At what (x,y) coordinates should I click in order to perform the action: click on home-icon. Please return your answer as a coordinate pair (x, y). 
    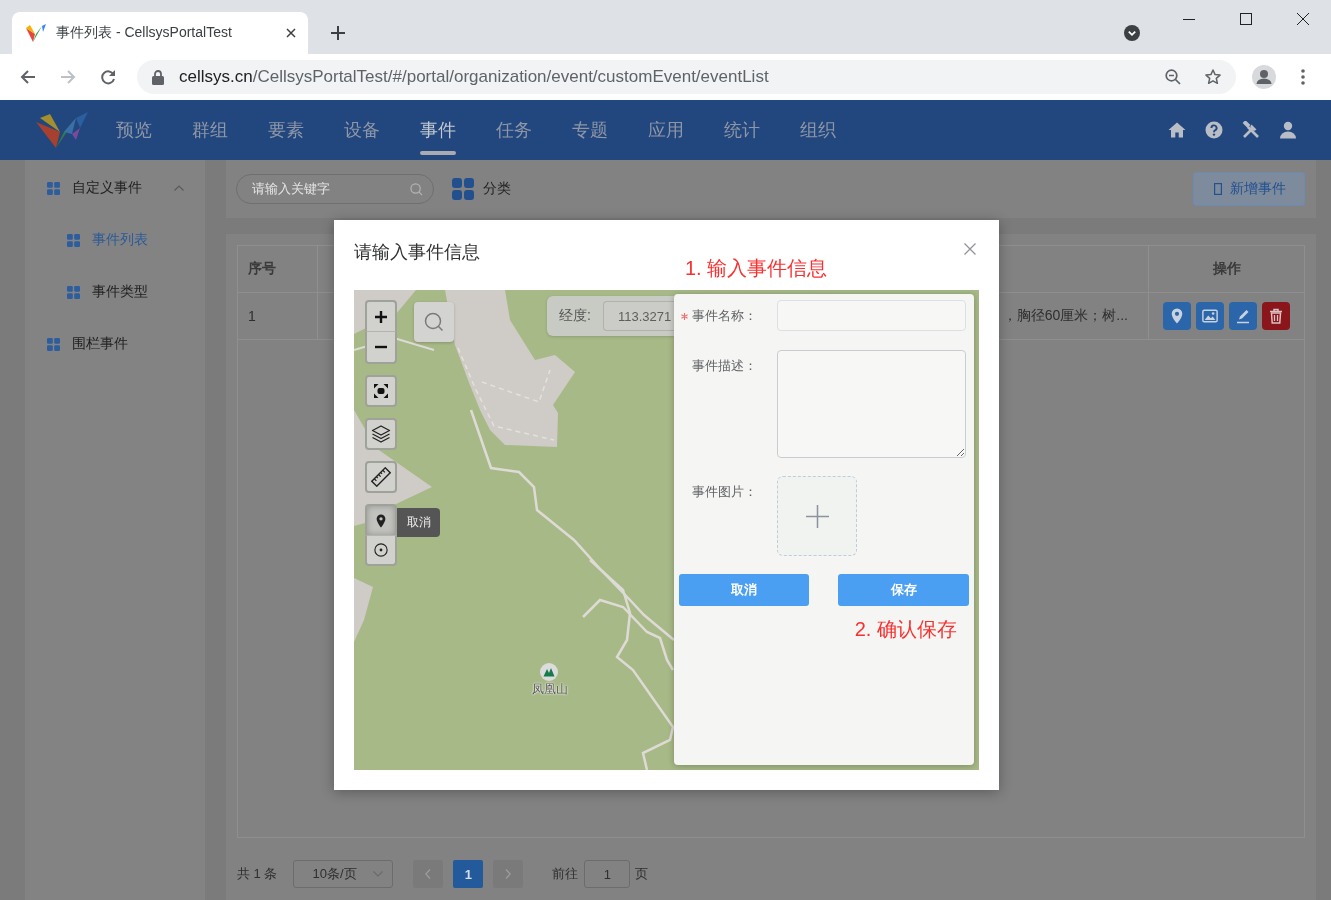
    Looking at the image, I should click on (1177, 130).